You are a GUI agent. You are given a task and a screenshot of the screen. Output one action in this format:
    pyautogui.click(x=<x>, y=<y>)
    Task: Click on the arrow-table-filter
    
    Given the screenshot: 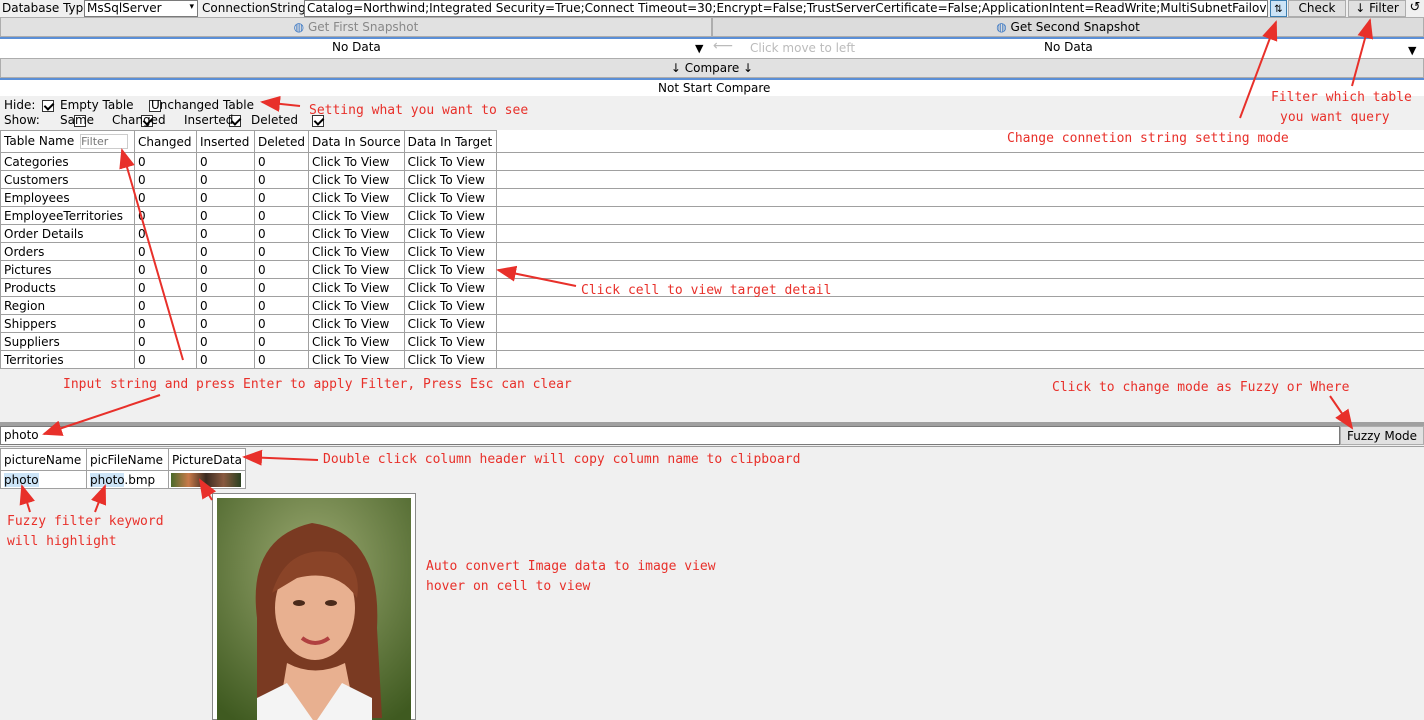 What is the action you would take?
    pyautogui.click(x=151, y=254)
    